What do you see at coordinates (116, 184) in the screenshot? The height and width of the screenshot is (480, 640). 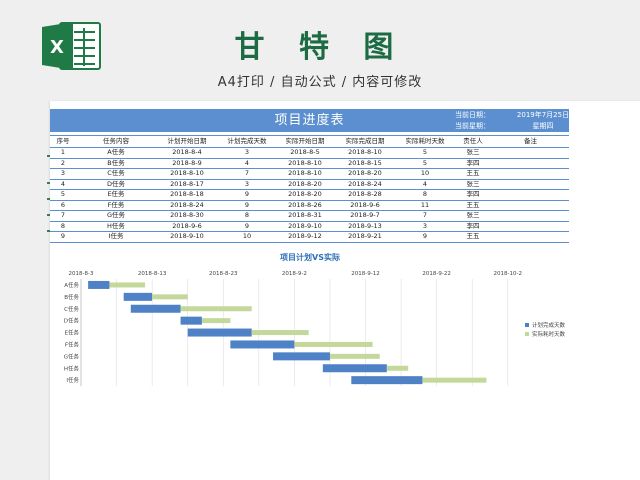 I see `table-cell: D任务` at bounding box center [116, 184].